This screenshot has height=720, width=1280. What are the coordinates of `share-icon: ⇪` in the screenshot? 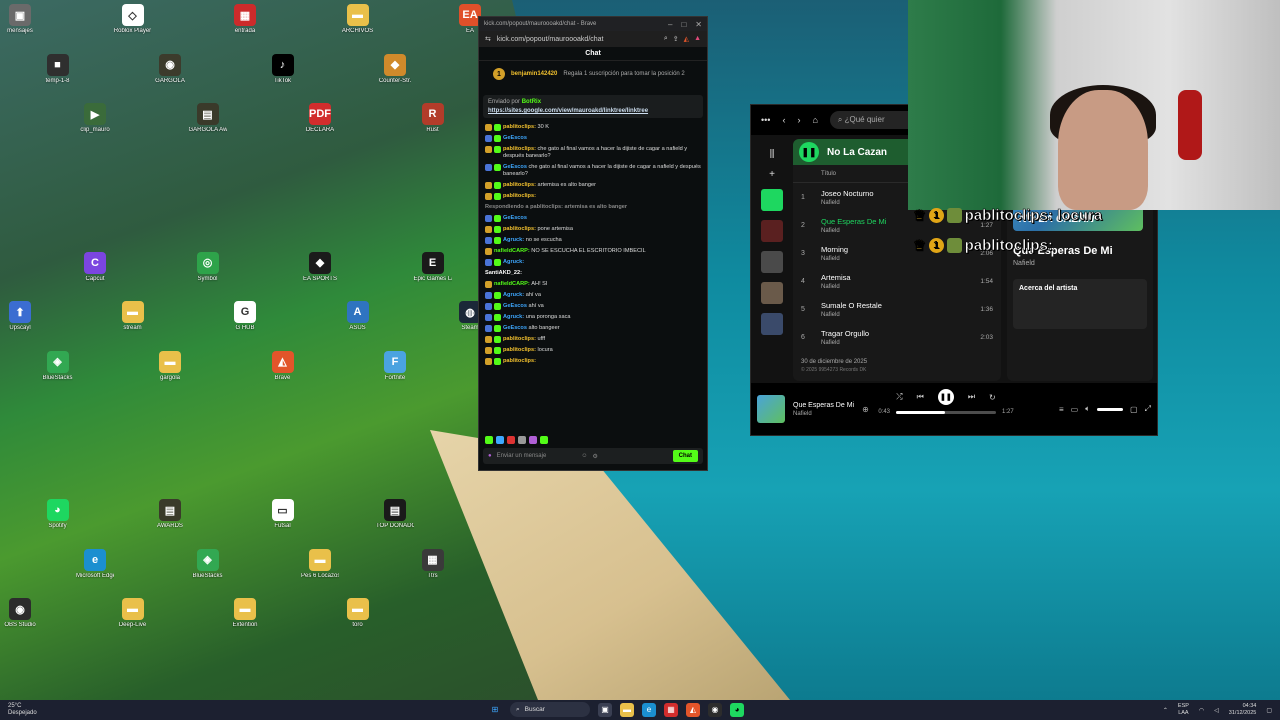 It's located at (676, 39).